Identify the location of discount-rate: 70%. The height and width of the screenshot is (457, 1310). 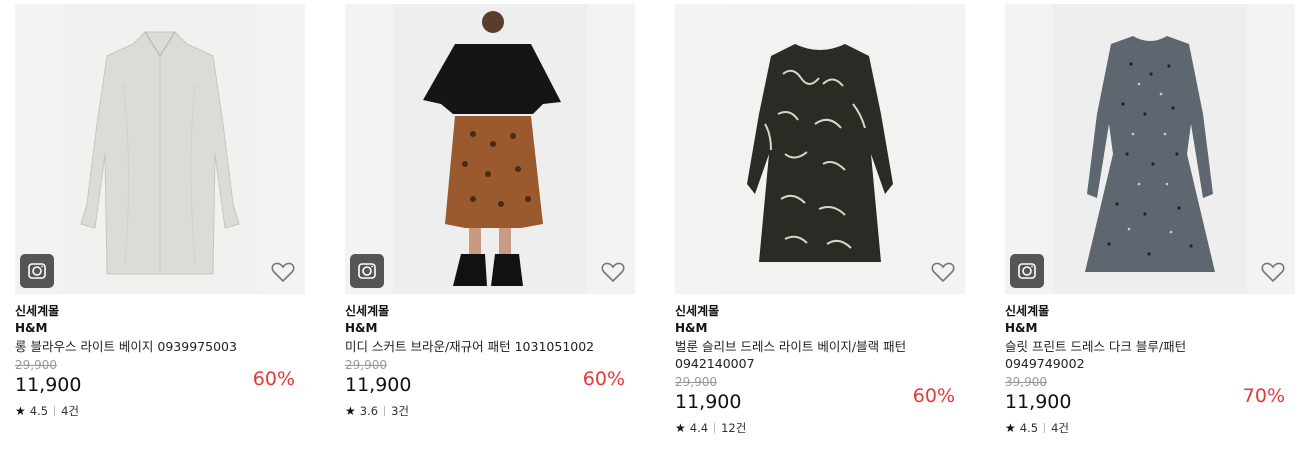
(1263, 396).